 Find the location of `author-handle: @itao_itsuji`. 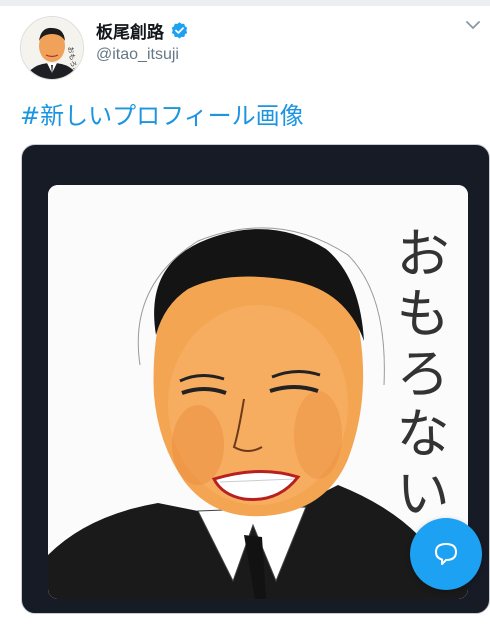

author-handle: @itao_itsuji is located at coordinates (137, 55).